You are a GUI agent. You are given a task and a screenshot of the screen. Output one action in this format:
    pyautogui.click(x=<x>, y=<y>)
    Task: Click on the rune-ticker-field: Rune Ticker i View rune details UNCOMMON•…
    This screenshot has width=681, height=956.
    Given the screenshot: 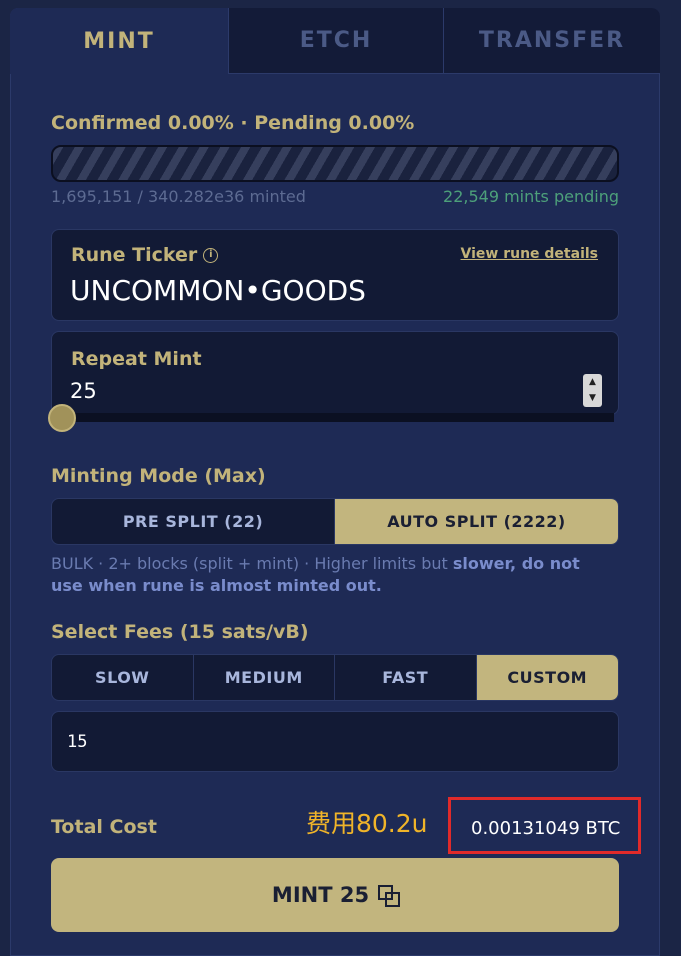 What is the action you would take?
    pyautogui.click(x=335, y=275)
    